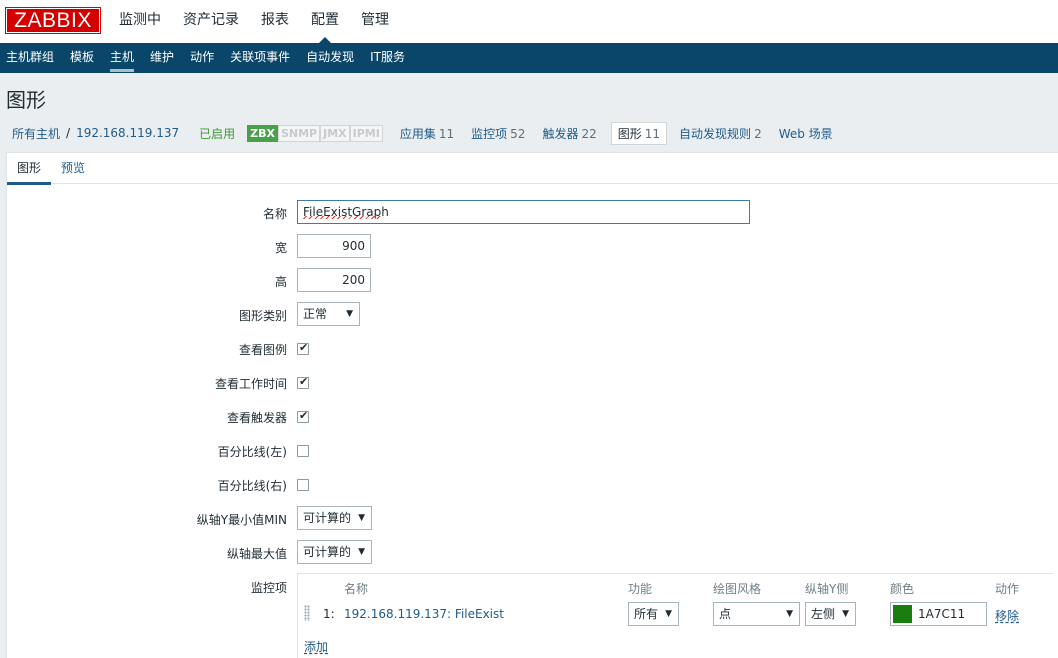 The image size is (1058, 658). I want to click on main-menu: 监测中 资产记录 报表 配置 管理, so click(254, 21).